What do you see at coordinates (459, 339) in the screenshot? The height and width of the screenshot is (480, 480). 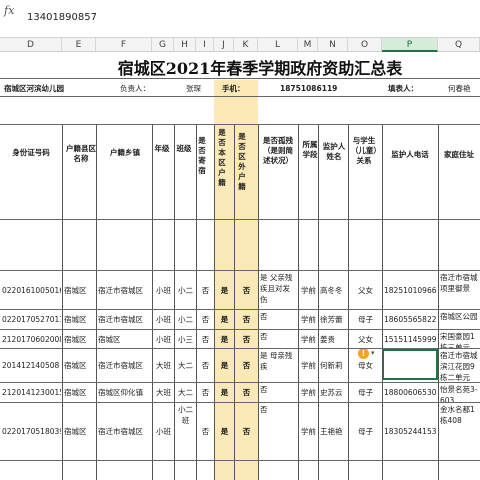 I see `cell-address: 宋国豪园1栋三单元` at bounding box center [459, 339].